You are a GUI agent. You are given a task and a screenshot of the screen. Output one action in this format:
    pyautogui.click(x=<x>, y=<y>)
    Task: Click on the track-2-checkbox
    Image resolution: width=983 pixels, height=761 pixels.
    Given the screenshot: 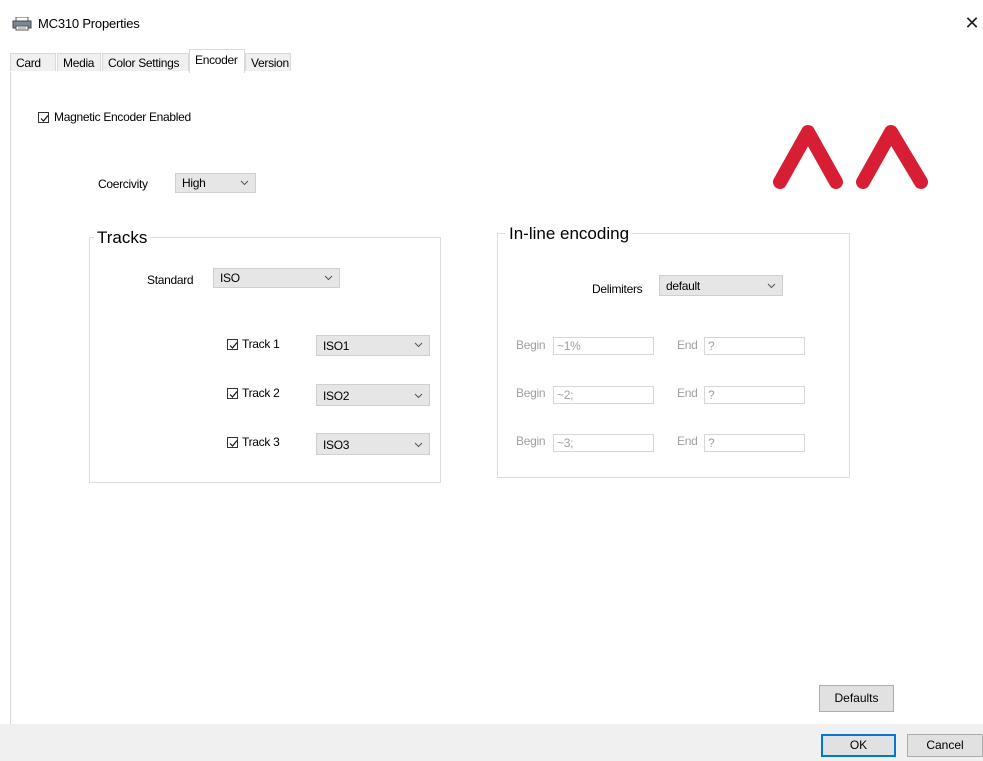 What is the action you would take?
    pyautogui.click(x=232, y=393)
    